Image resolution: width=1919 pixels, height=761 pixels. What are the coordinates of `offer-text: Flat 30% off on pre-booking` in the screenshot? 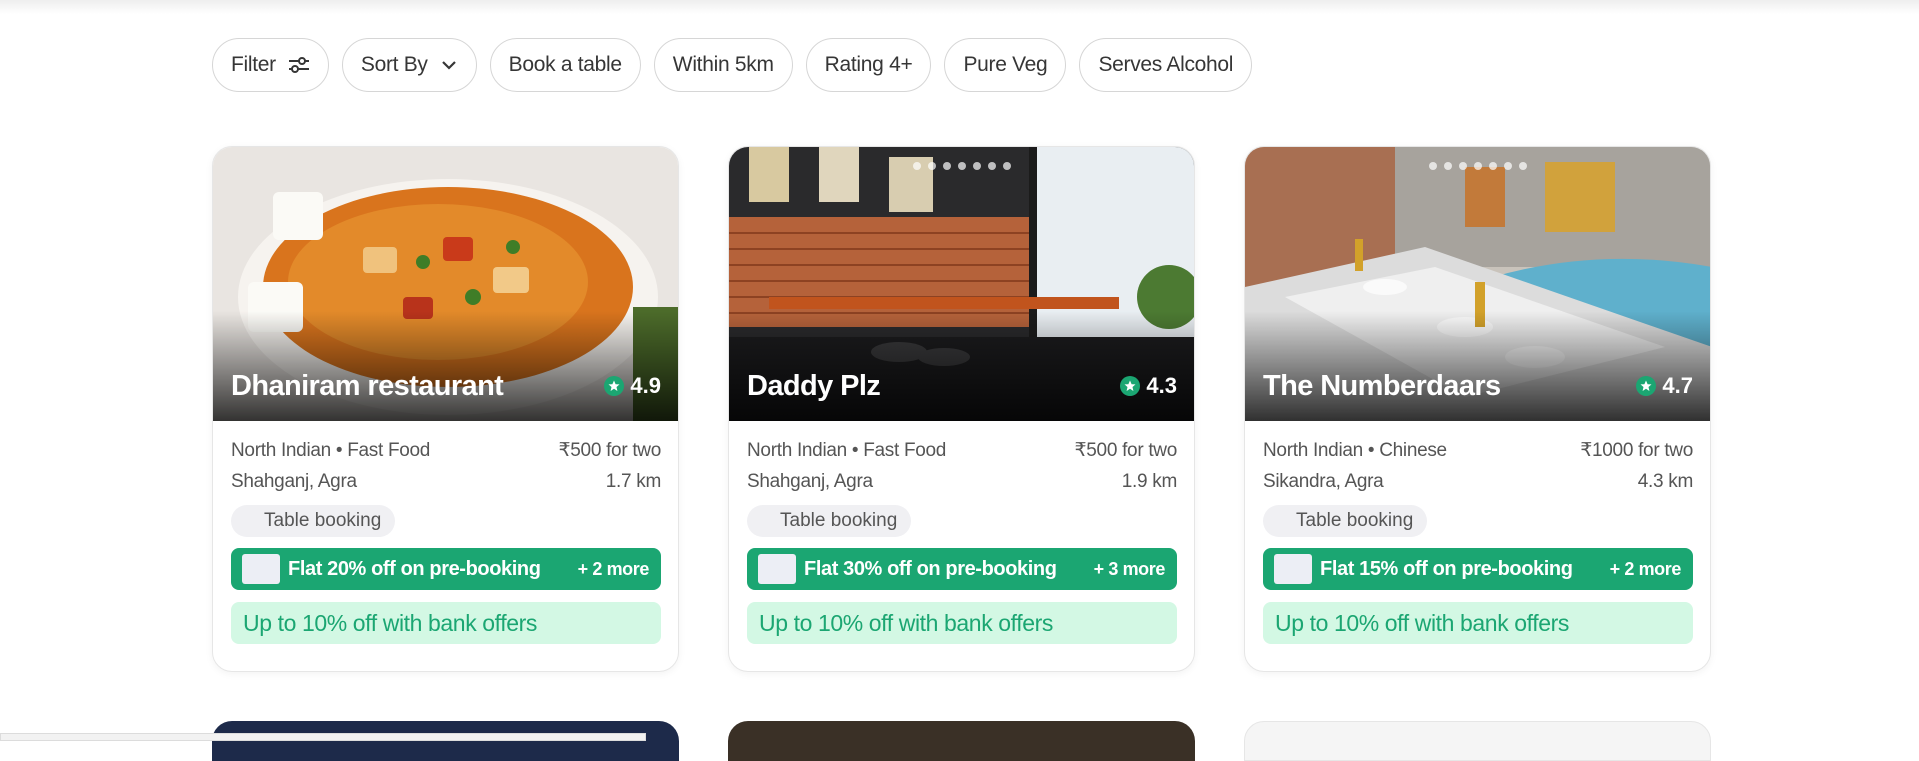 It's located at (930, 568).